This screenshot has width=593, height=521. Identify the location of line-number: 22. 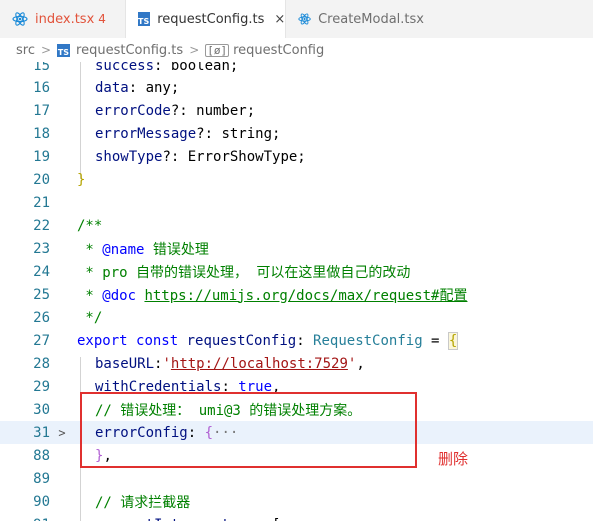
(41, 225).